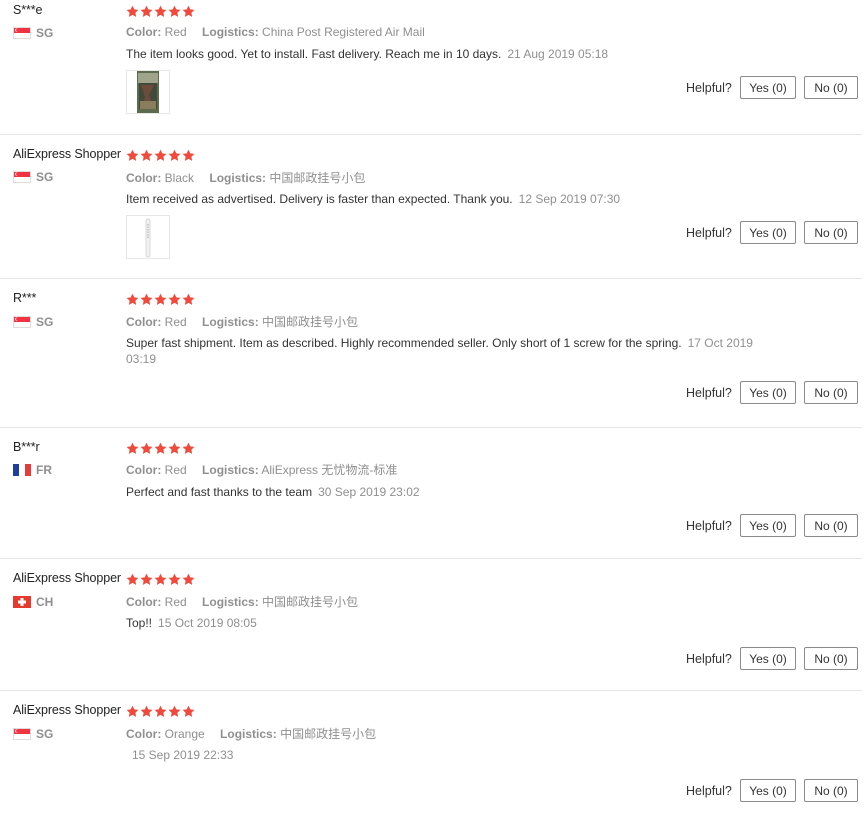 The width and height of the screenshot is (866, 816). I want to click on user-name: R***, so click(25, 298).